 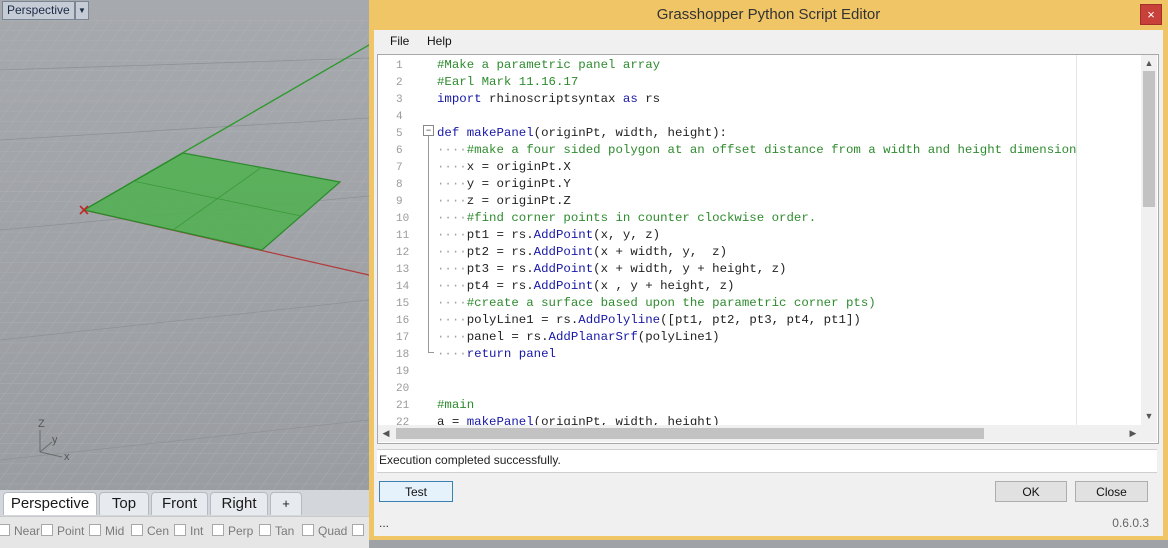 What do you see at coordinates (124, 503) in the screenshot?
I see `tab-top: Top` at bounding box center [124, 503].